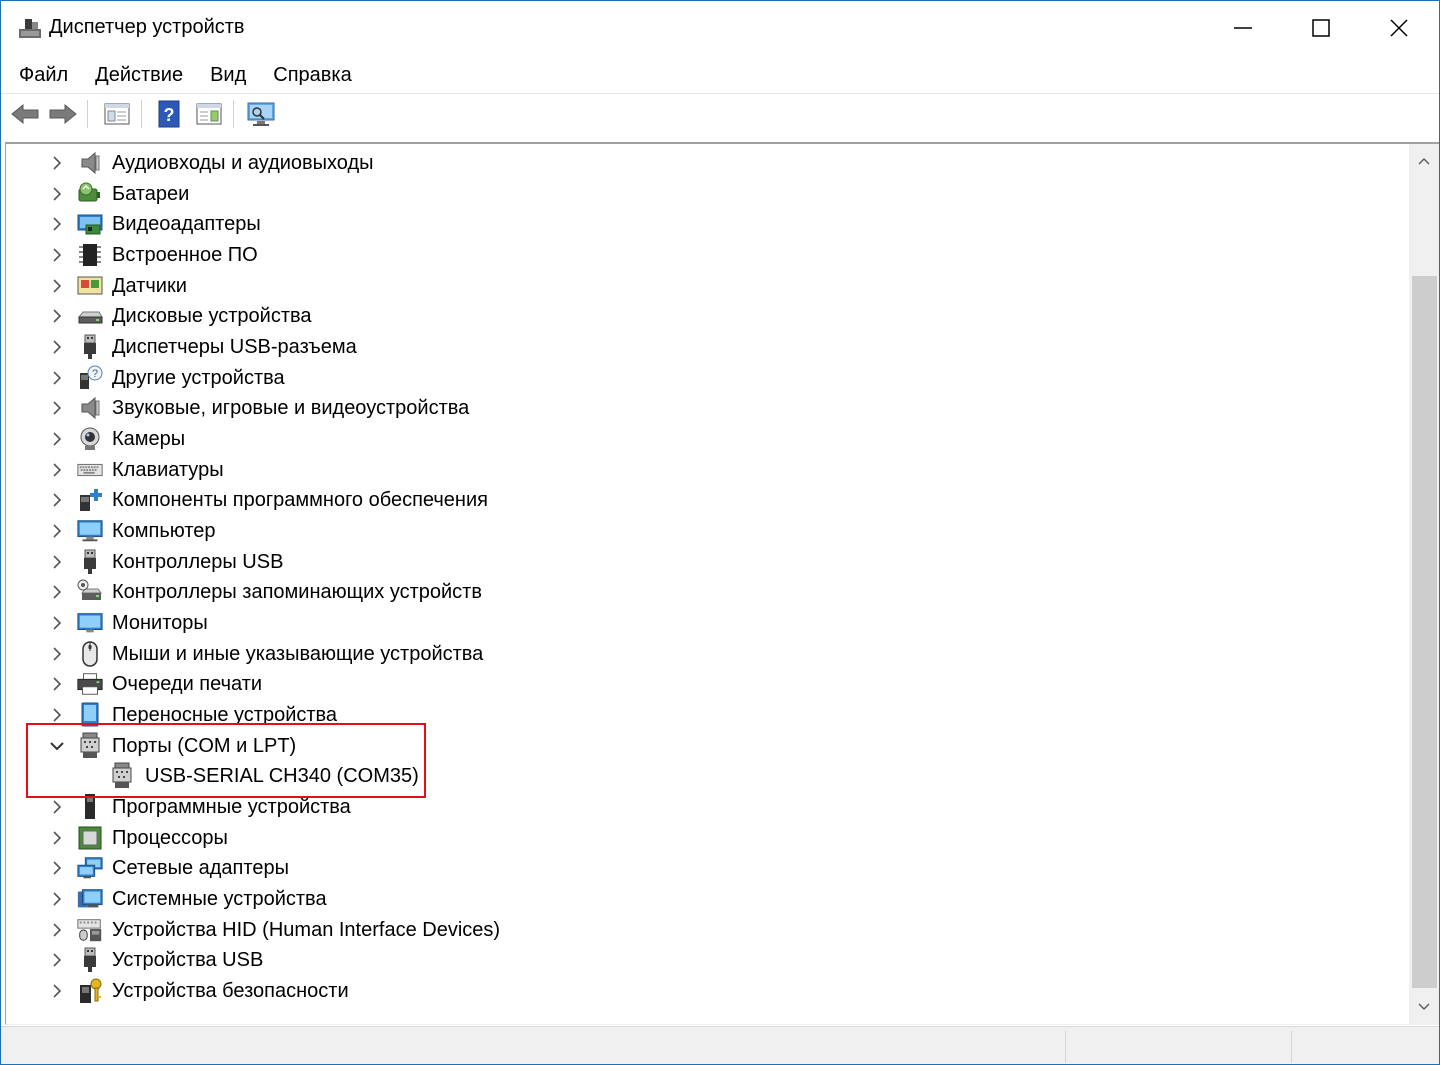 The image size is (1440, 1065). I want to click on hid-device-icon, so click(90, 930).